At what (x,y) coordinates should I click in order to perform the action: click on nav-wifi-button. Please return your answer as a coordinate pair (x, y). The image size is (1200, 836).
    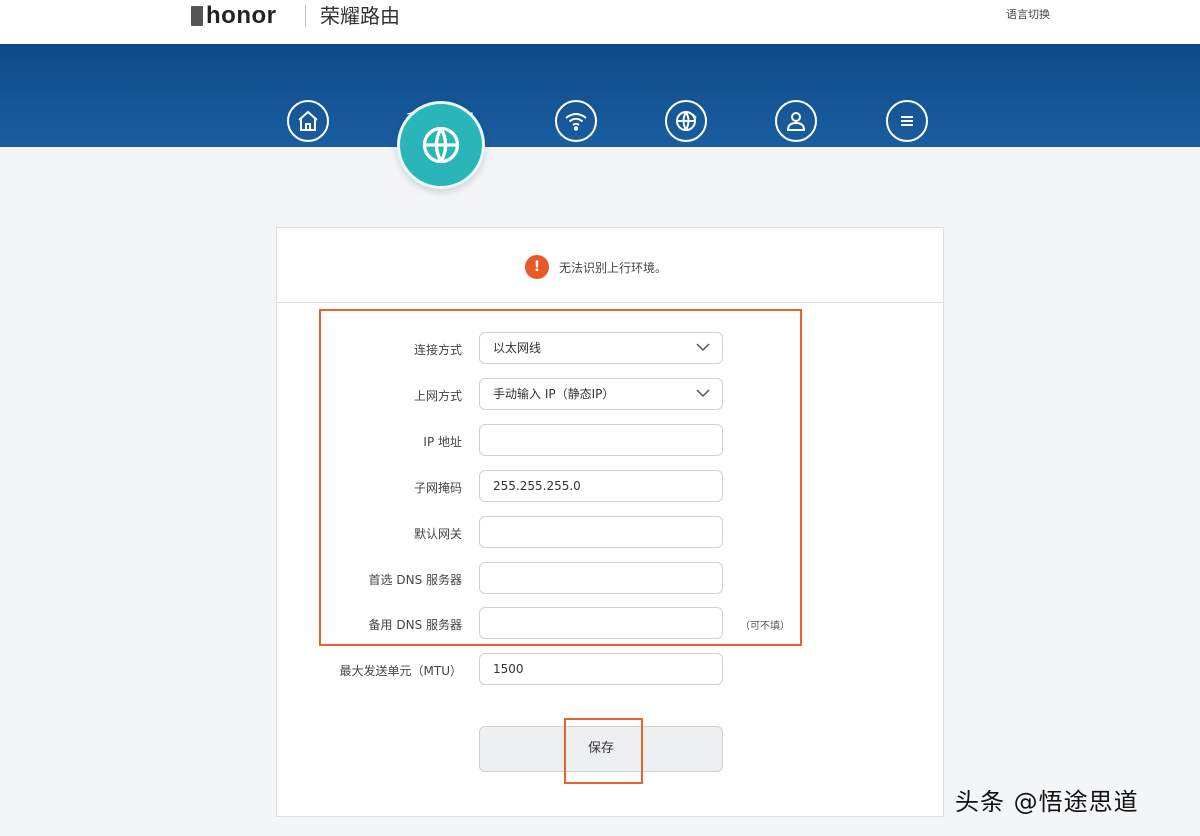
    Looking at the image, I should click on (576, 121).